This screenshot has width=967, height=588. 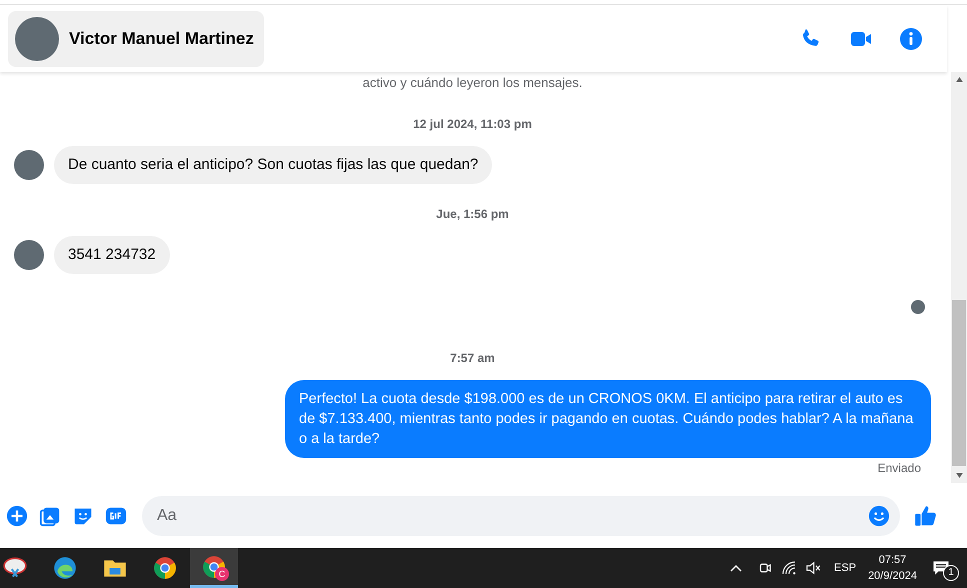 What do you see at coordinates (879, 515) in the screenshot?
I see `emoji-icon` at bounding box center [879, 515].